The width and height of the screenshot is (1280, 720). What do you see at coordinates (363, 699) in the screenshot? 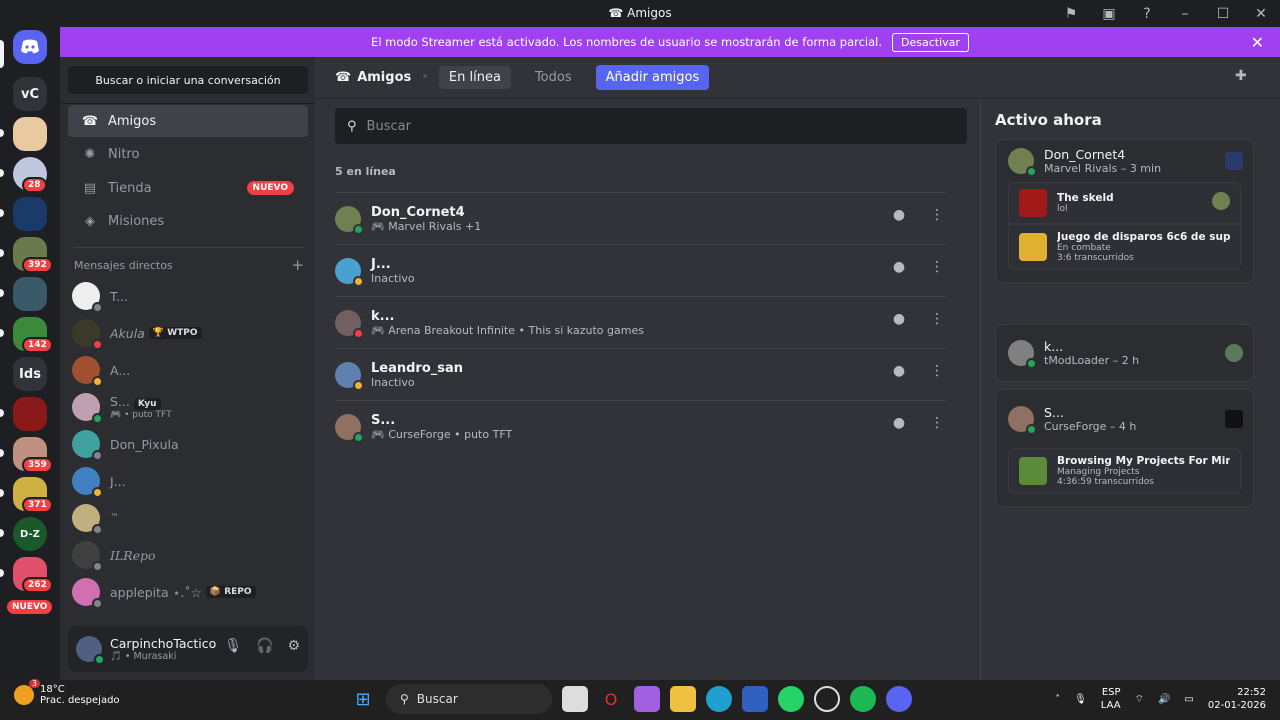
I see `windows-start-icon: ⊞` at bounding box center [363, 699].